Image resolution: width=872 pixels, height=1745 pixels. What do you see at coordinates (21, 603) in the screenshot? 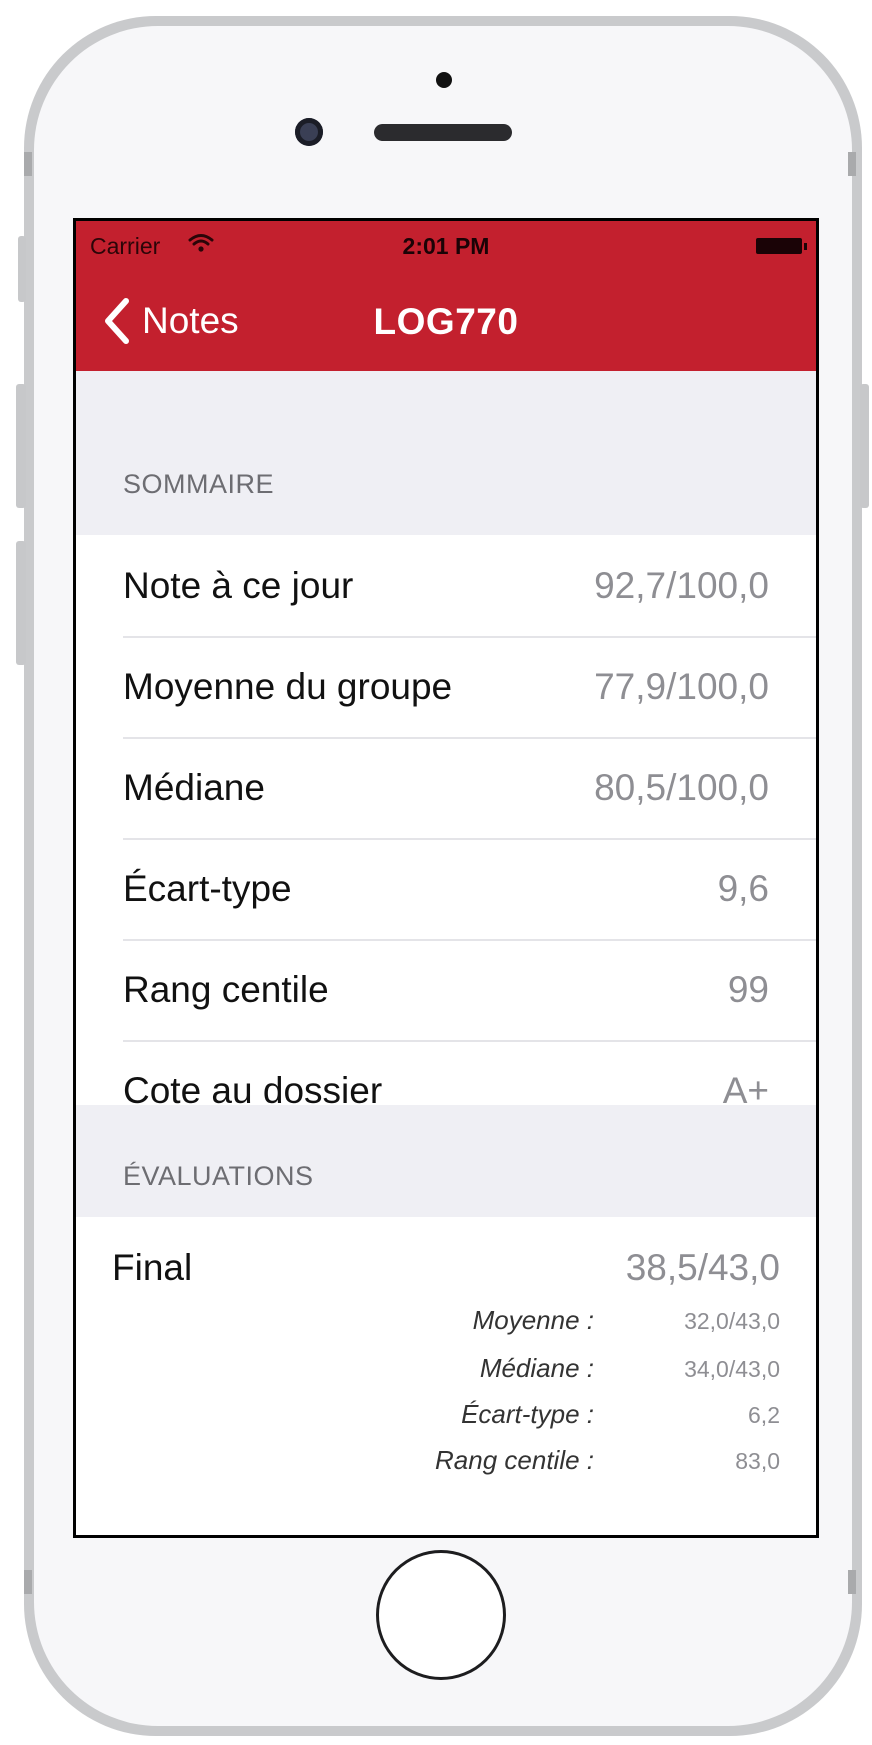
I see `volume-down-button` at bounding box center [21, 603].